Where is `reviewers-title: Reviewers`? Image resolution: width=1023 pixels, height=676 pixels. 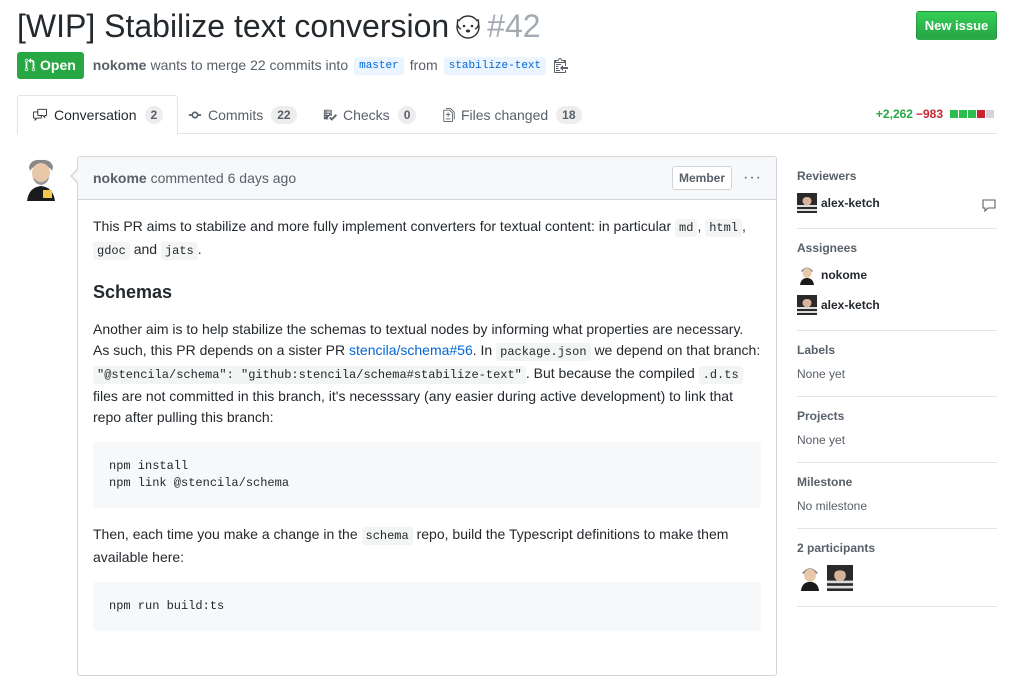
reviewers-title: Reviewers is located at coordinates (897, 176).